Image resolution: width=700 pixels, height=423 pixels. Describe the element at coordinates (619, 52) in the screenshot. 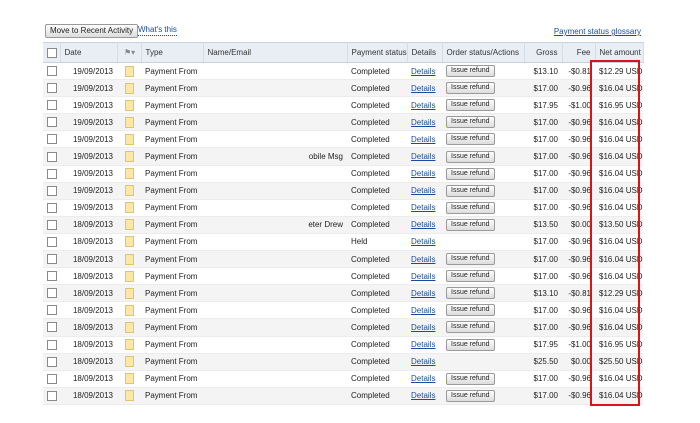

I see `net-amount-header: Net amount` at that location.